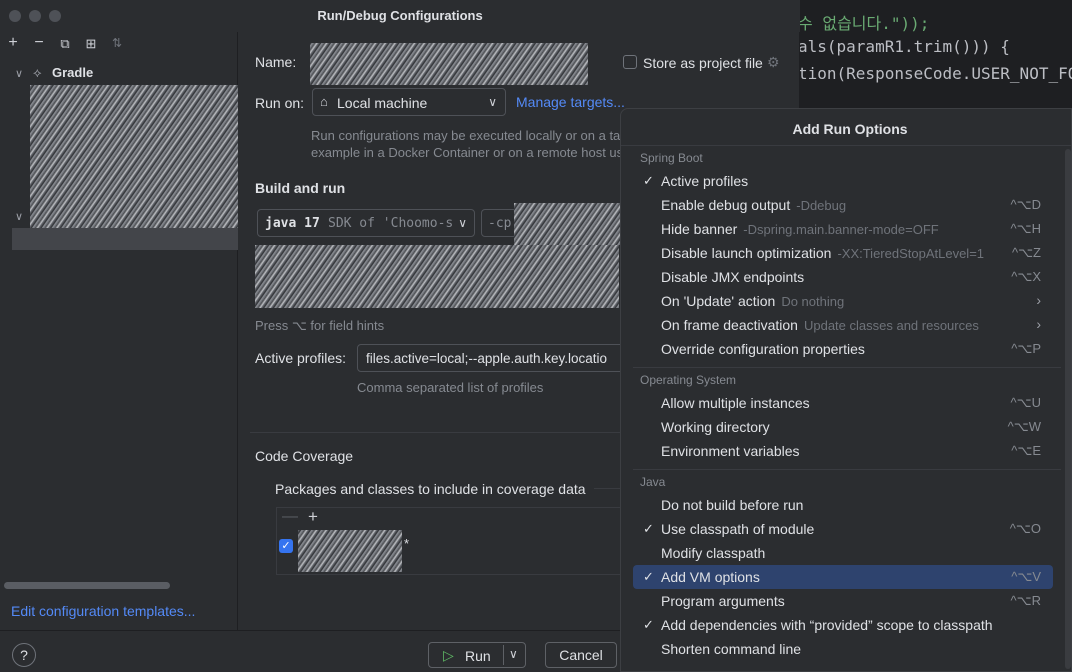  What do you see at coordinates (763, 349) in the screenshot?
I see `run-option-label: Override configuration properties` at bounding box center [763, 349].